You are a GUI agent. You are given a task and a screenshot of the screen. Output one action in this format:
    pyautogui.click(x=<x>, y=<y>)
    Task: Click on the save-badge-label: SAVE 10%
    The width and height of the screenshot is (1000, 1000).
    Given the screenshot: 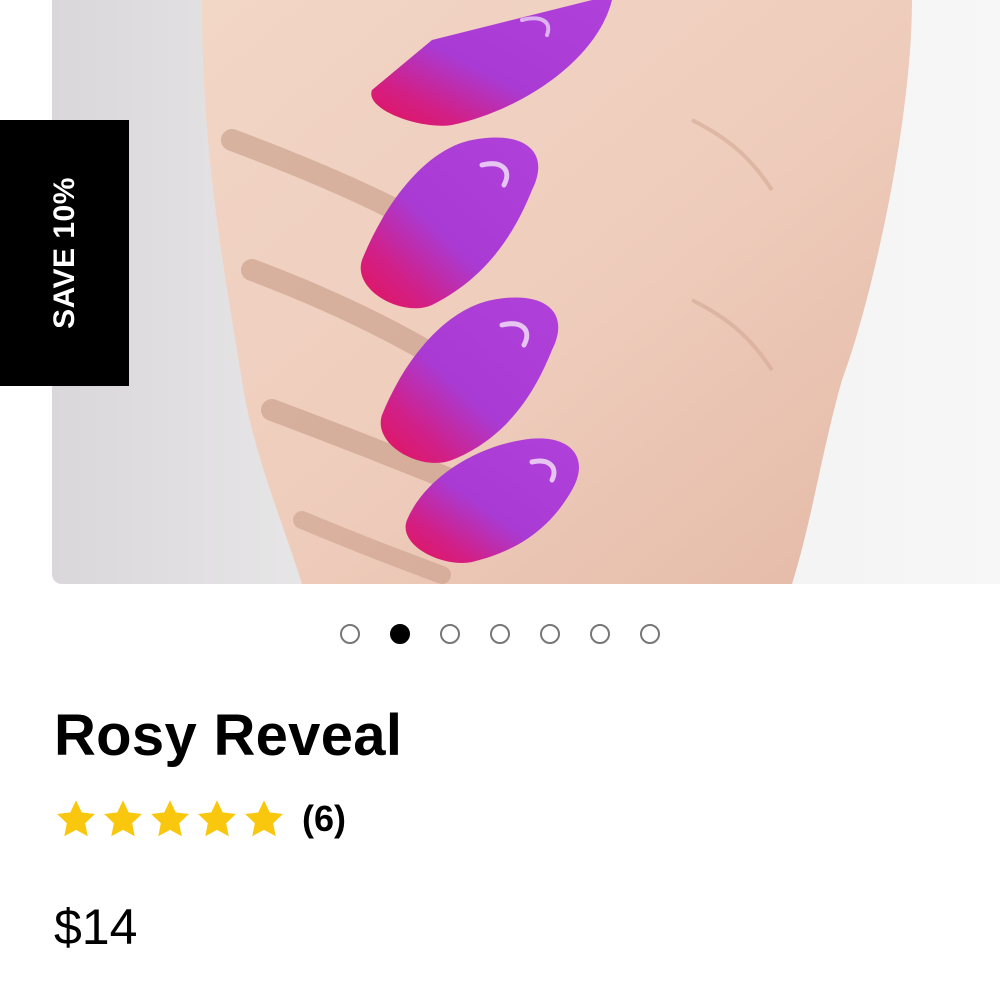 What is the action you would take?
    pyautogui.click(x=64, y=253)
    